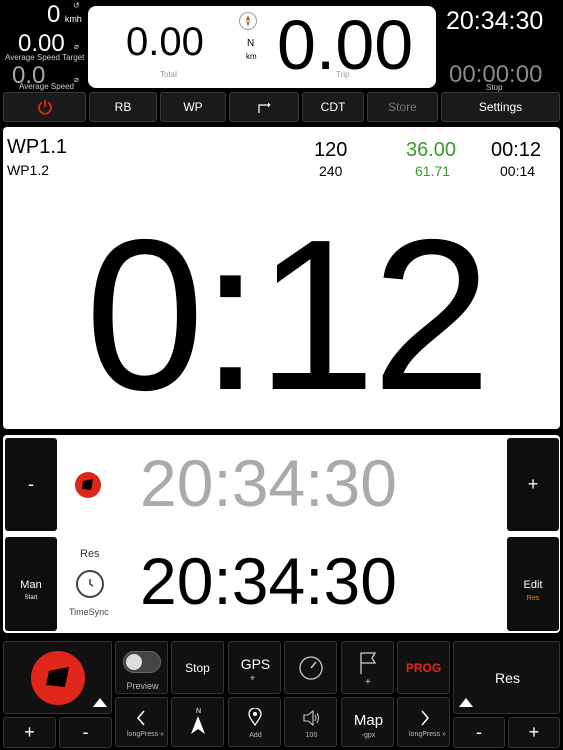  I want to click on power-button, so click(44, 107).